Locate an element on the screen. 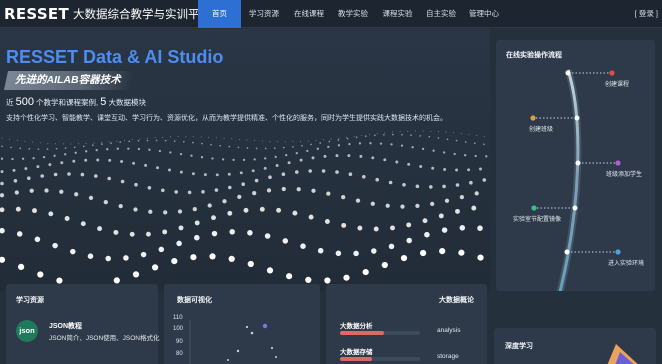 This screenshot has height=364, width=662. storage-progress-track is located at coordinates (380, 359).